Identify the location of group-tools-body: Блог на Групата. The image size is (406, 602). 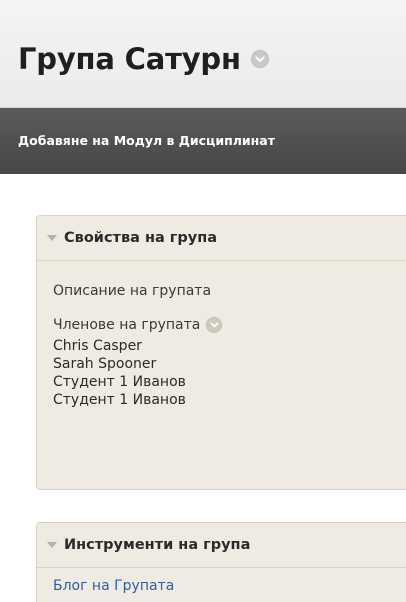
(221, 586).